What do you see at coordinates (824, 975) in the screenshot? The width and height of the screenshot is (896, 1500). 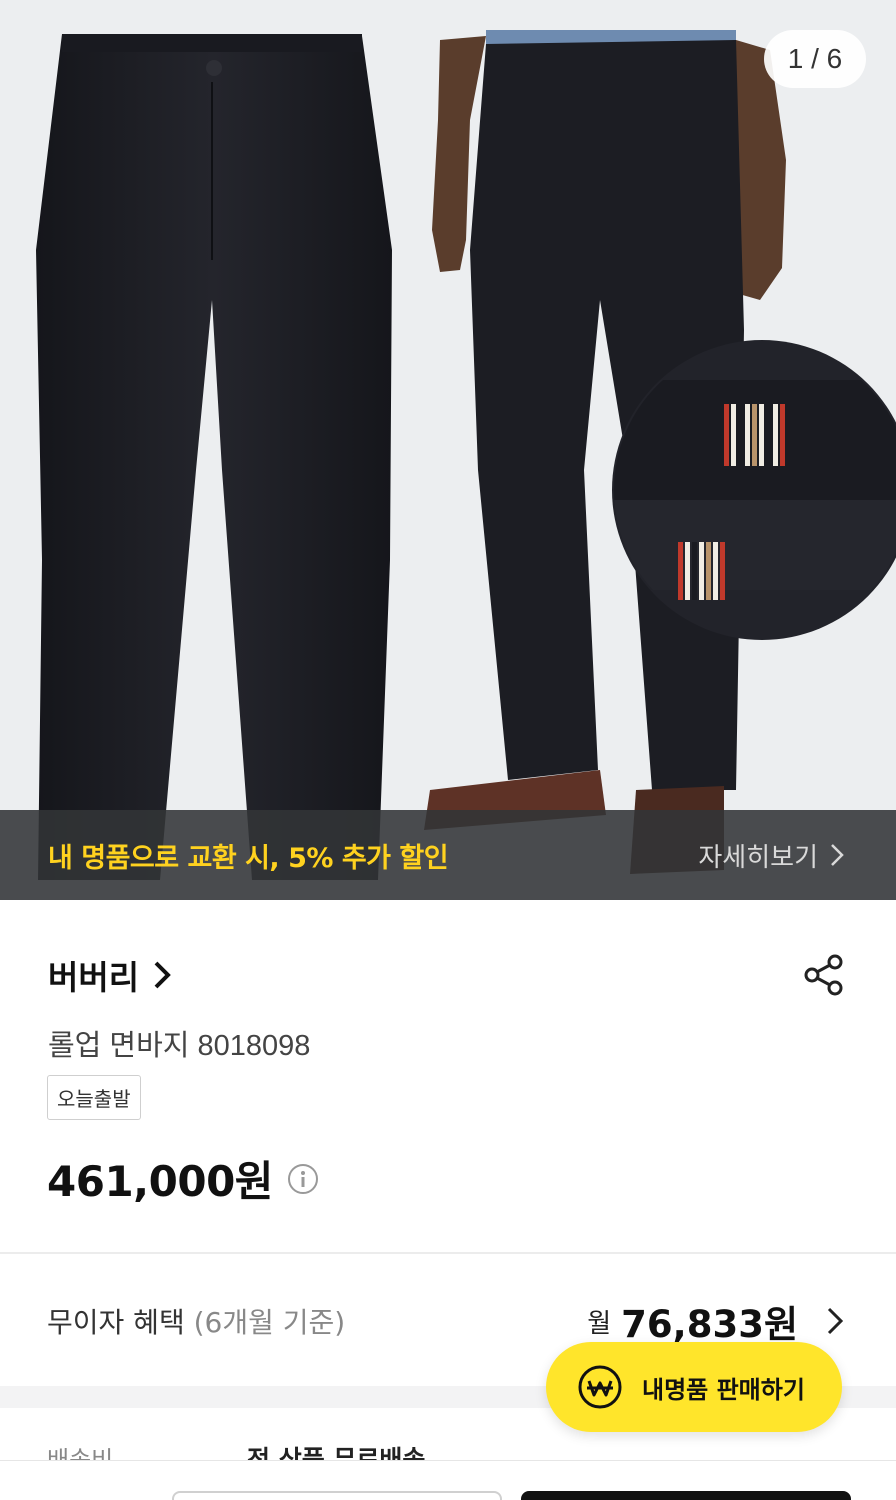 I see `share-icon` at bounding box center [824, 975].